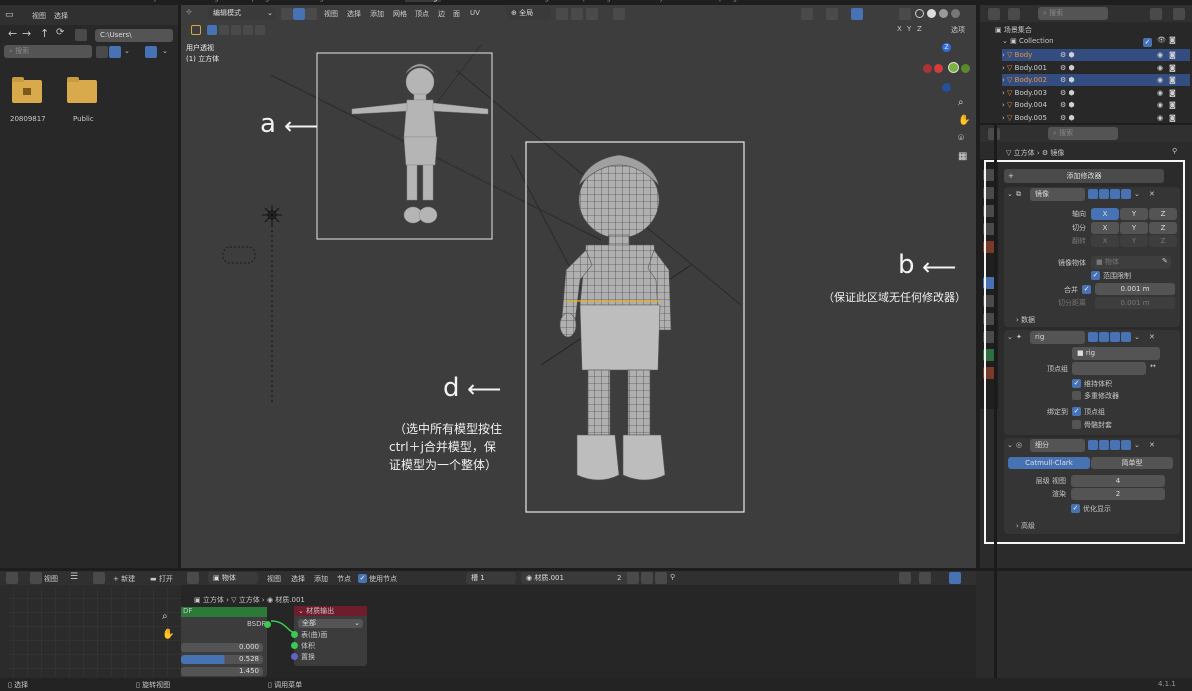  I want to click on menu-node: 节点, so click(344, 579).